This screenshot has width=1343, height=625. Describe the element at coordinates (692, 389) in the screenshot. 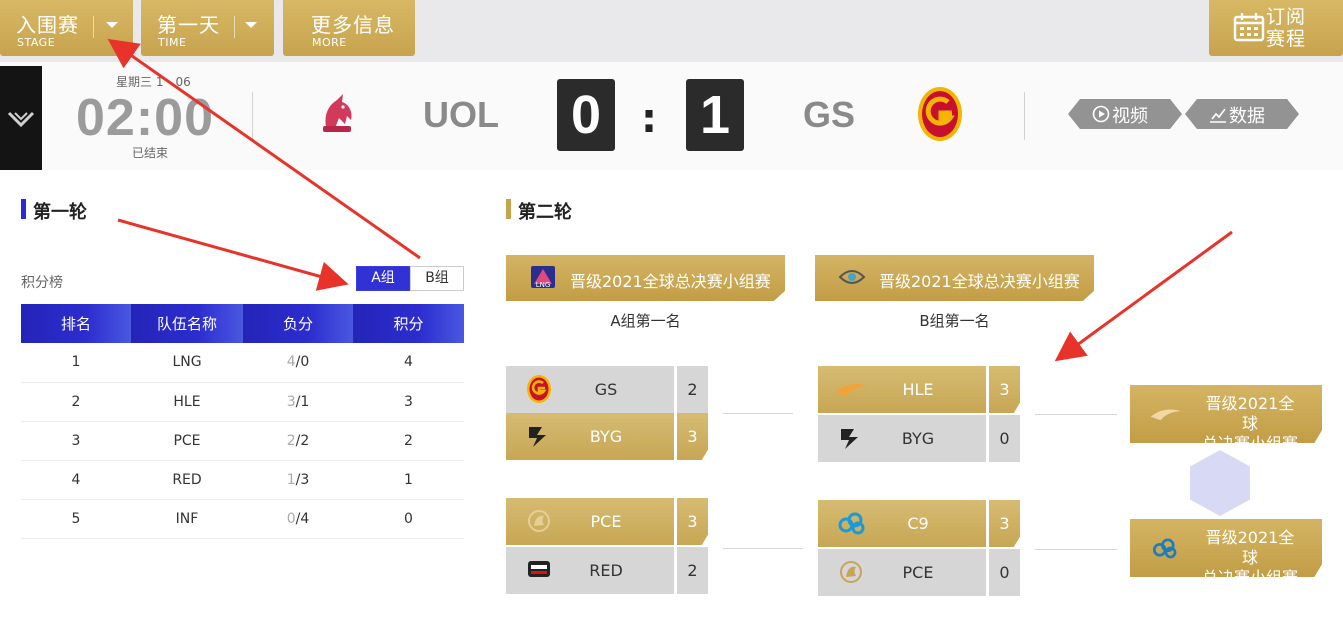

I see `team-score: 2` at that location.